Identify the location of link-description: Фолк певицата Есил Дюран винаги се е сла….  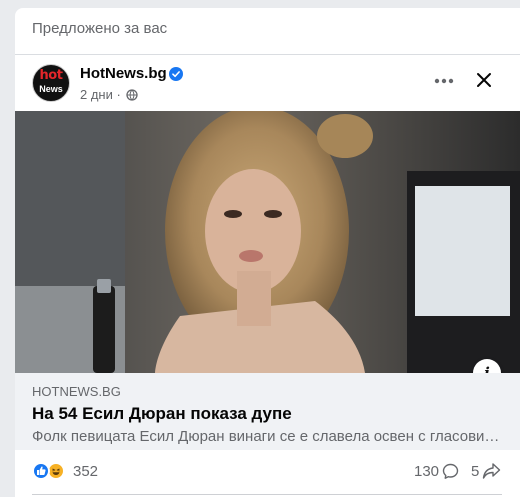
(266, 436).